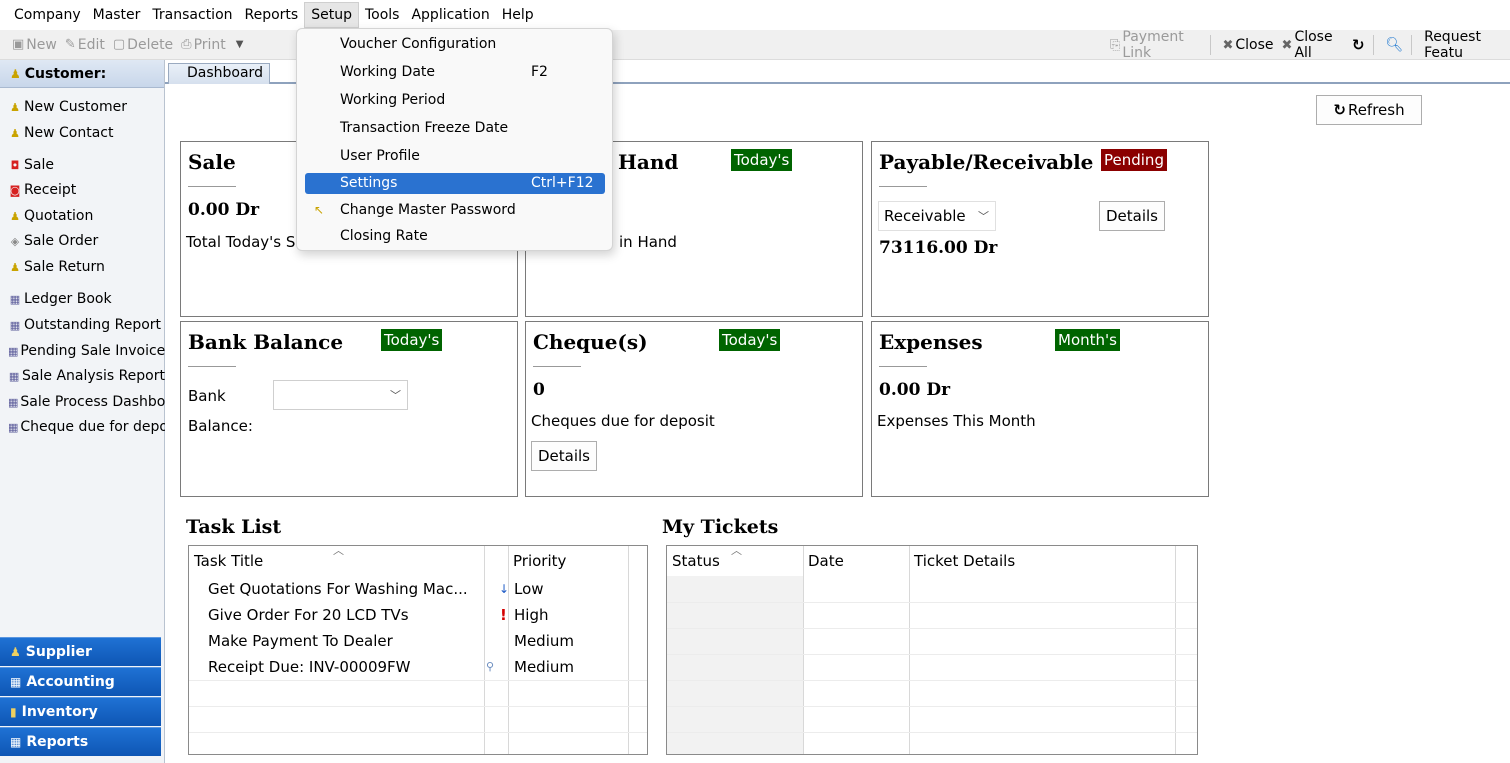 This screenshot has width=1510, height=763. What do you see at coordinates (80, 741) in the screenshot?
I see `sidebar-section-reports: ▦ Reports` at bounding box center [80, 741].